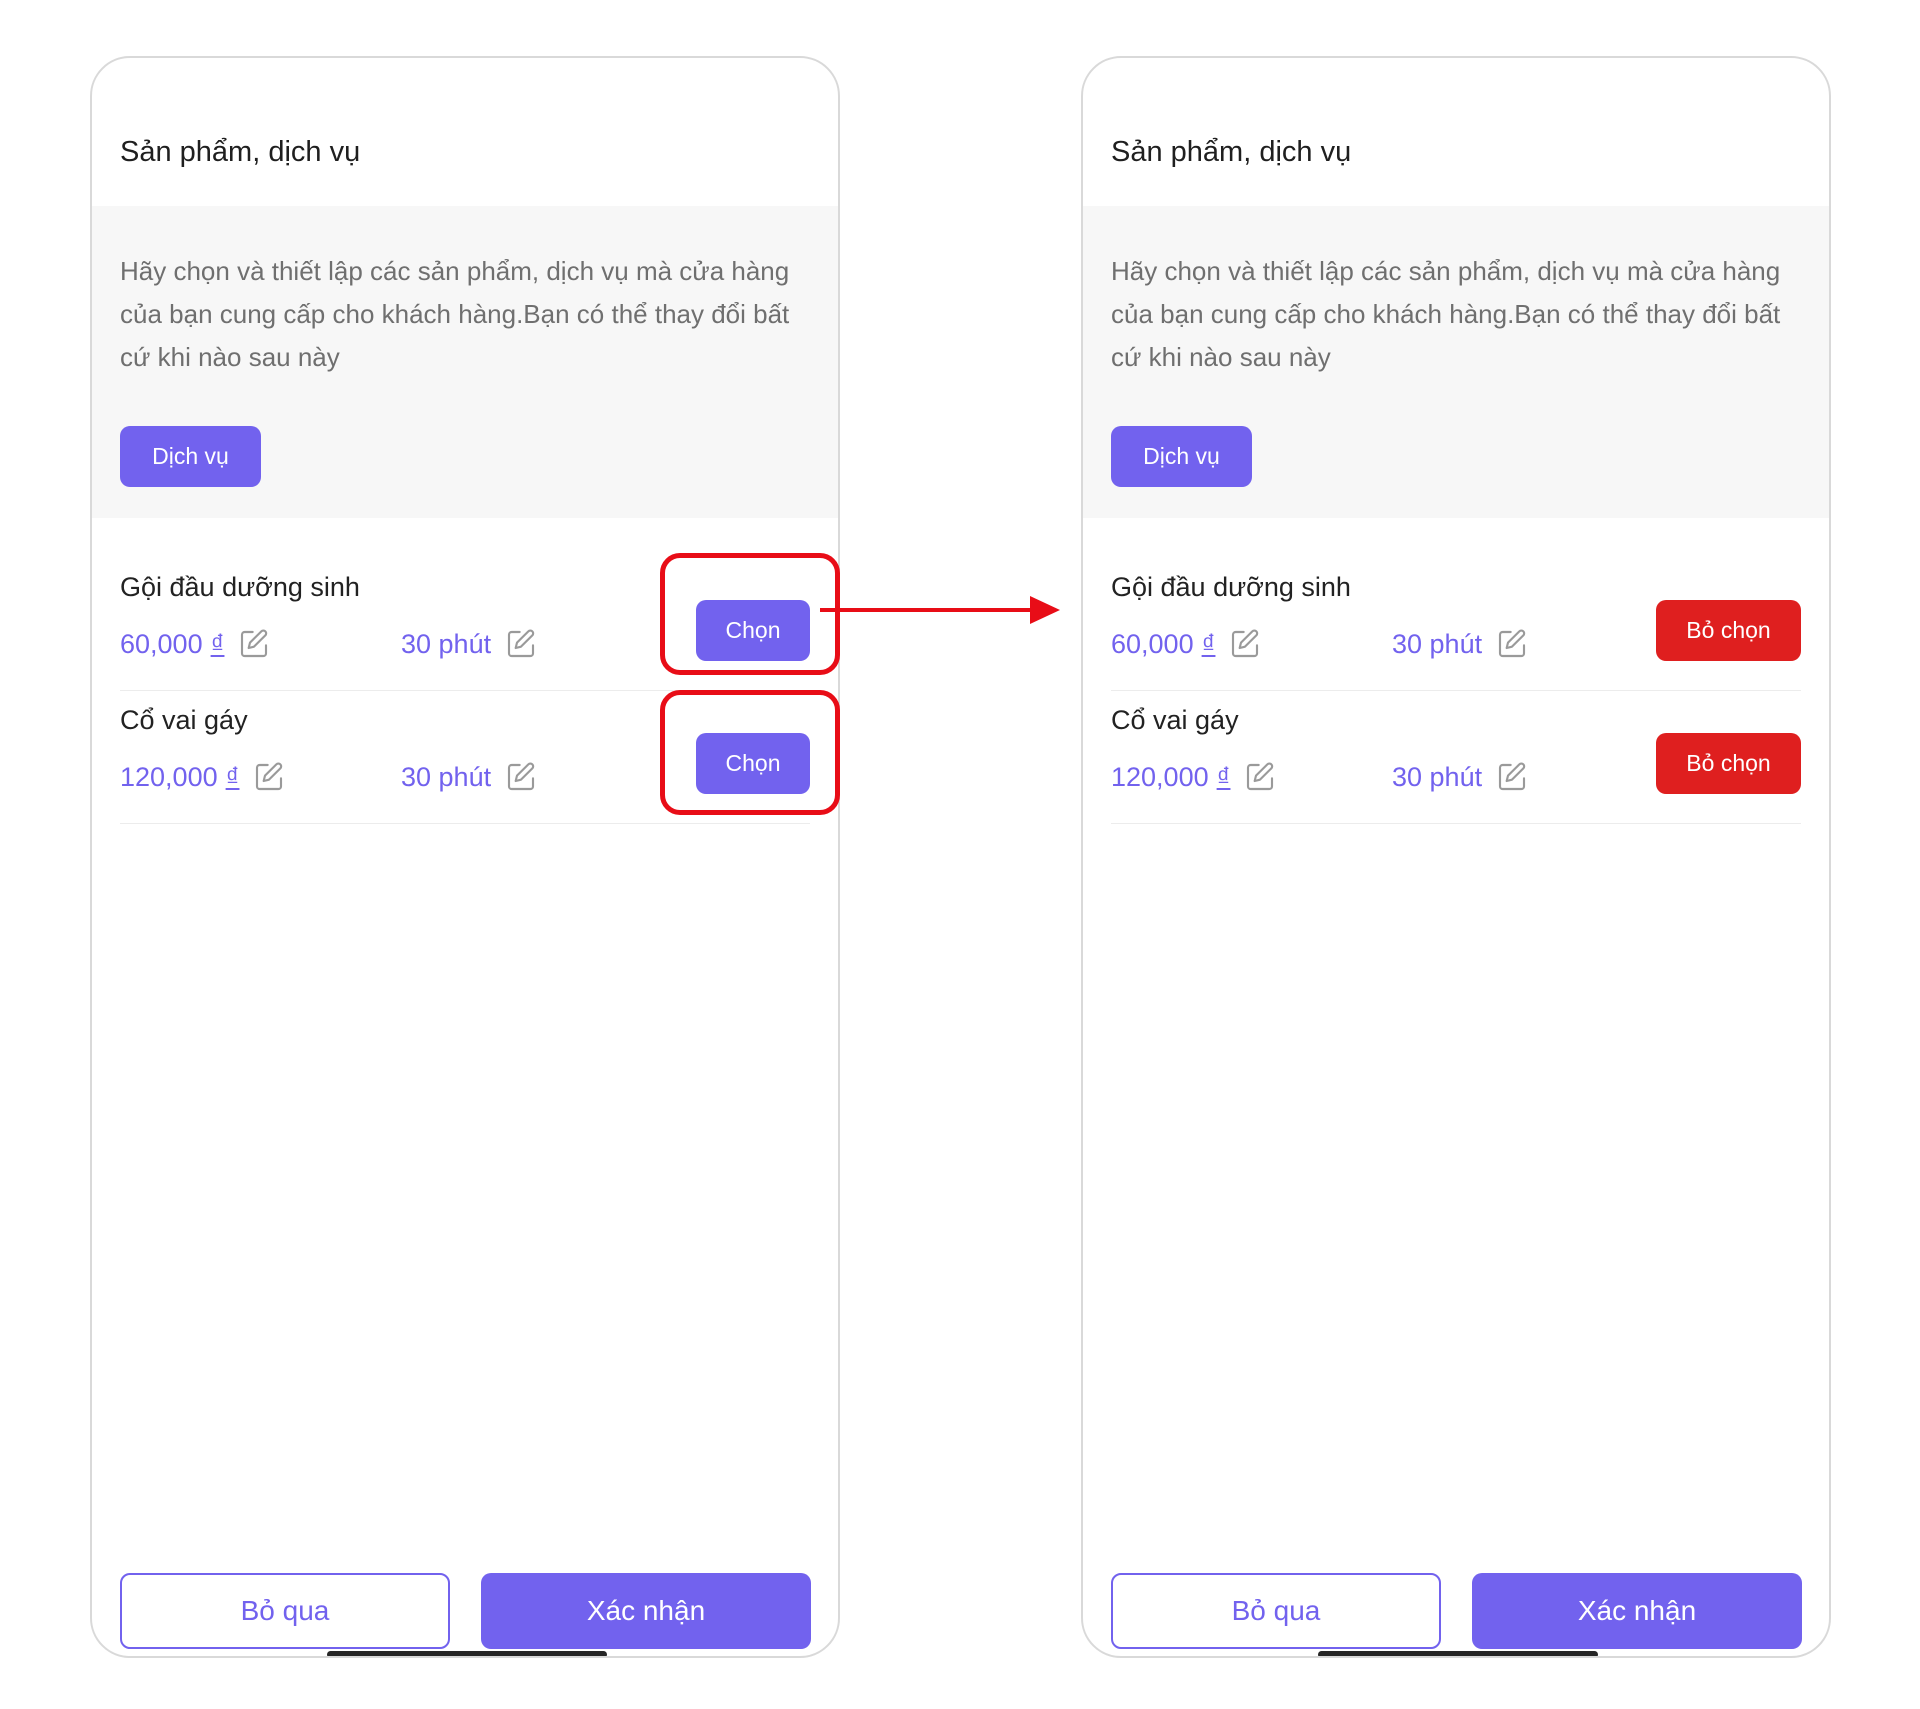  What do you see at coordinates (1456, 757) in the screenshot?
I see `service-row: Cổ vai gáy 120,000 ₫ 30 phút Bỏ chọn` at bounding box center [1456, 757].